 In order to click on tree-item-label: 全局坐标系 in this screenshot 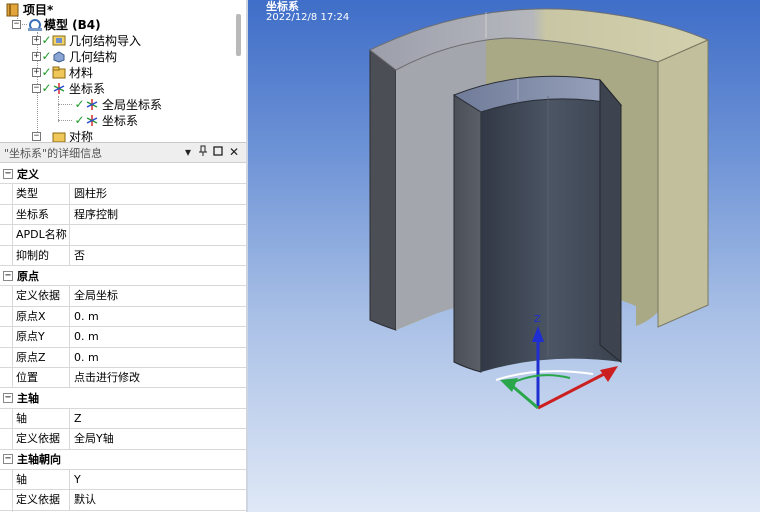, I will do `click(132, 104)`.